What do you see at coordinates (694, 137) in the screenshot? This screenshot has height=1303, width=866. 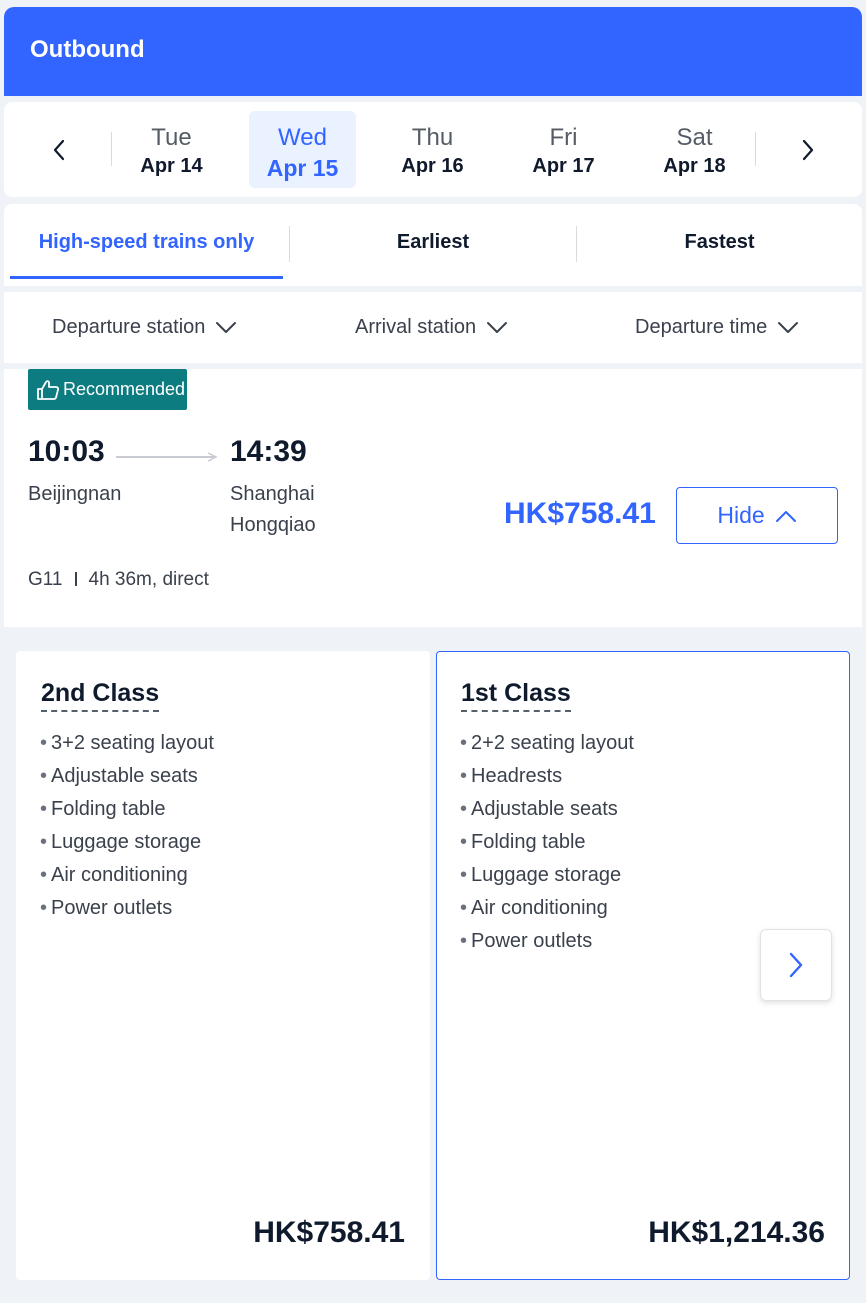 I see `date-weekday: Sat` at bounding box center [694, 137].